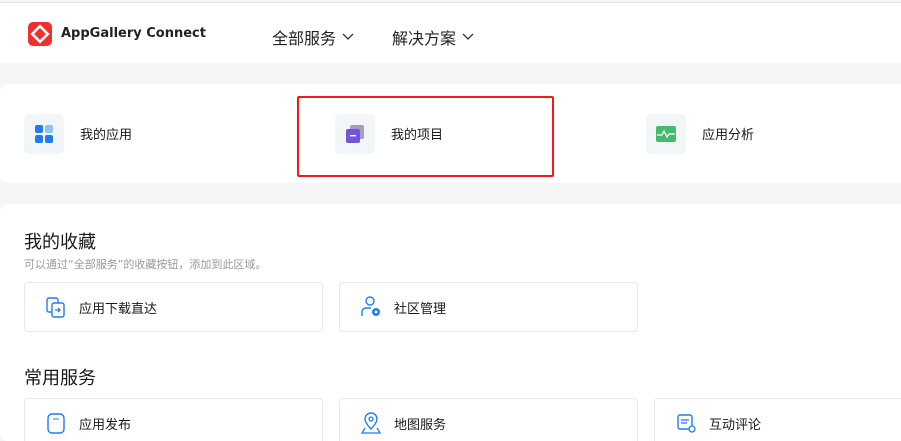 Image resolution: width=901 pixels, height=441 pixels. I want to click on nav-label: 解决方案, so click(424, 38).